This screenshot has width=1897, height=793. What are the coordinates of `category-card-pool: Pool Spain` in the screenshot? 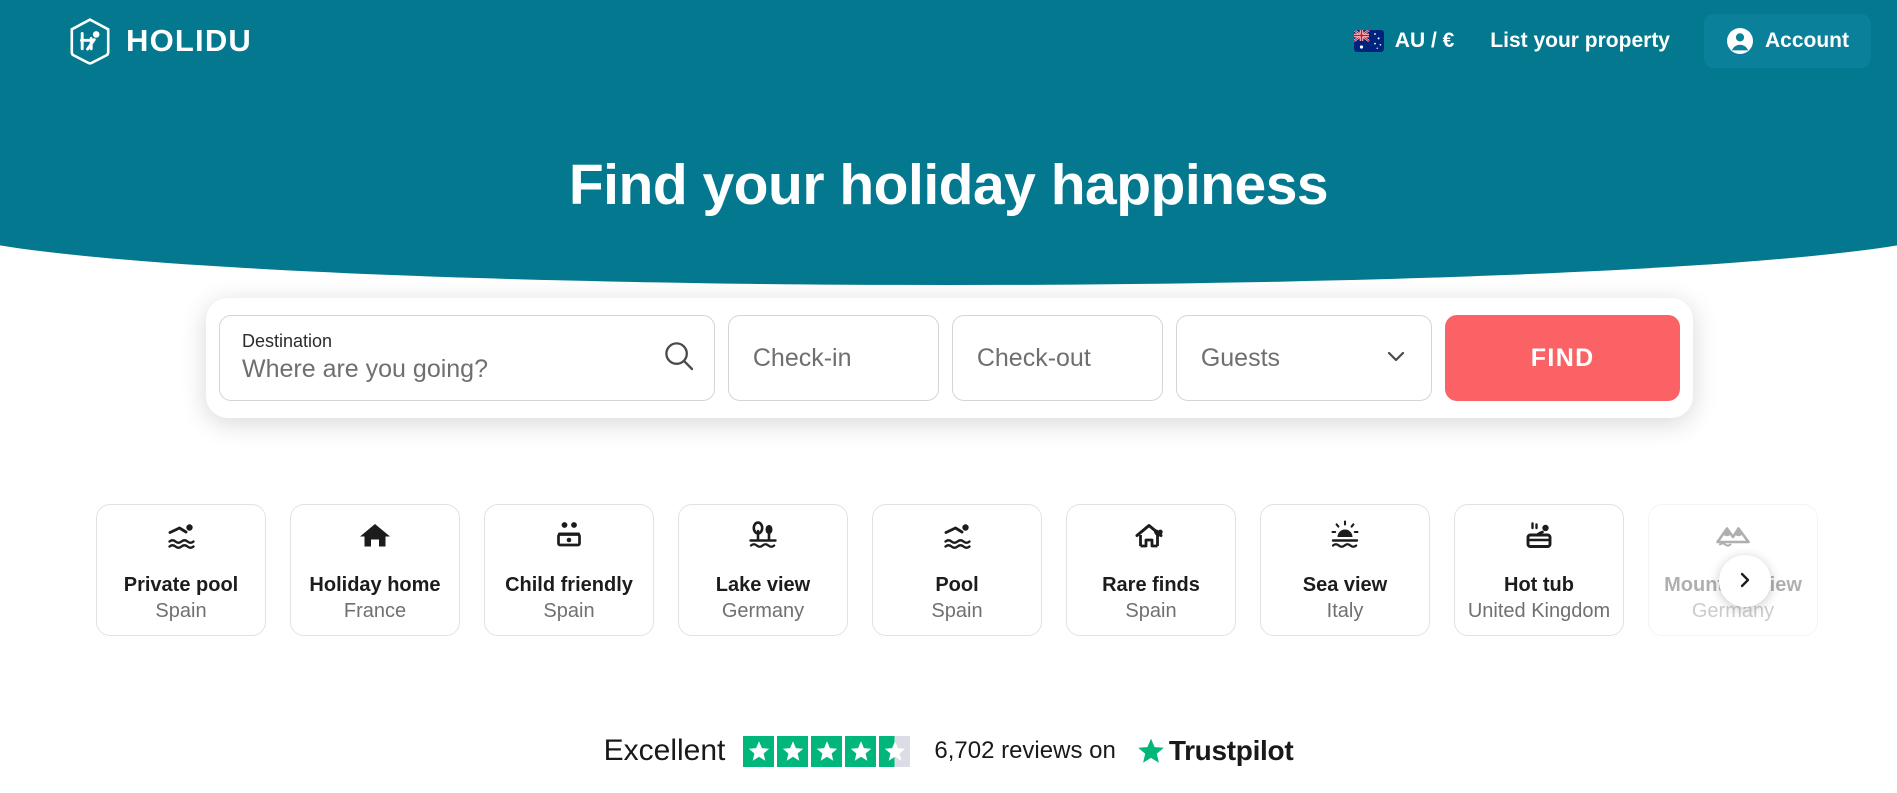 It's located at (957, 570).